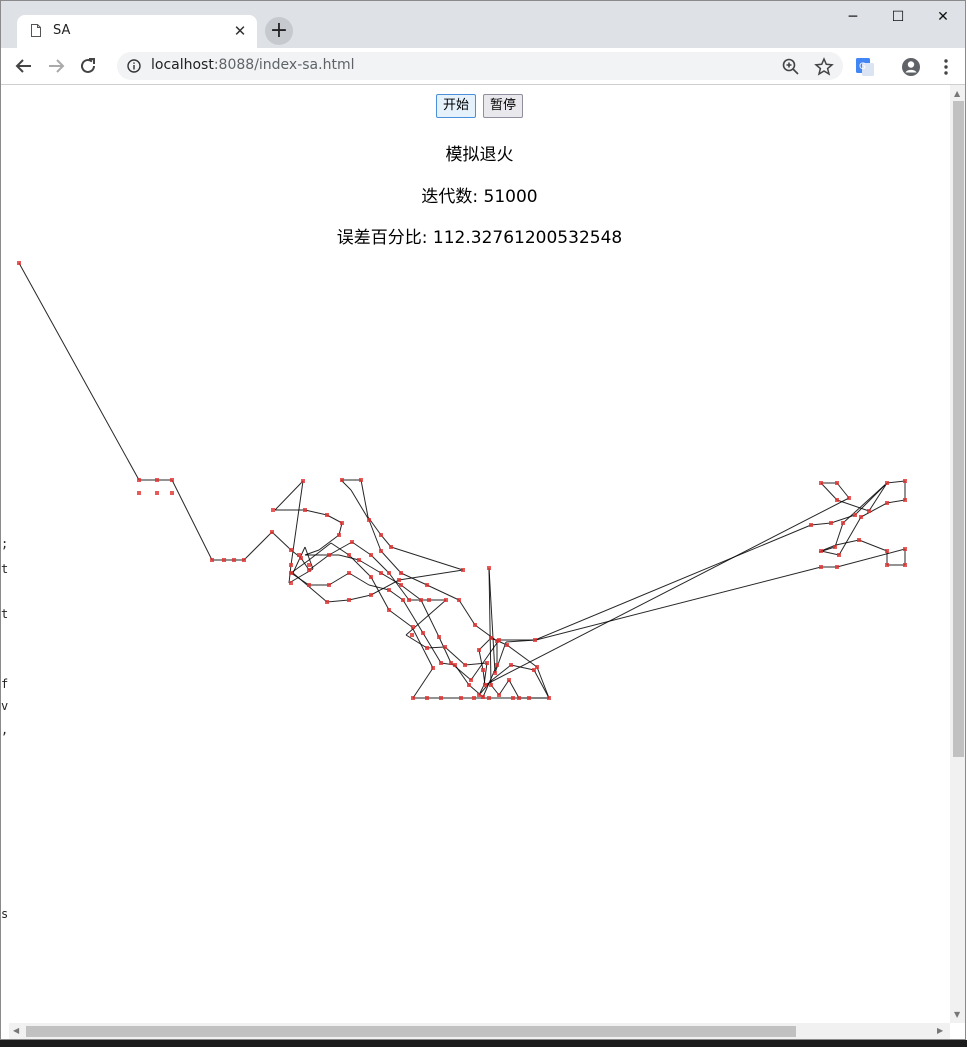  Describe the element at coordinates (480, 66) in the screenshot. I see `address-bar: localhost:8088/index-sa.html` at that location.